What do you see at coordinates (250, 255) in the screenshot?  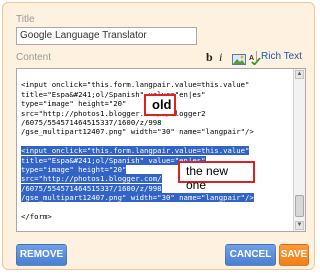 I see `cancel-button: CANCEL` at bounding box center [250, 255].